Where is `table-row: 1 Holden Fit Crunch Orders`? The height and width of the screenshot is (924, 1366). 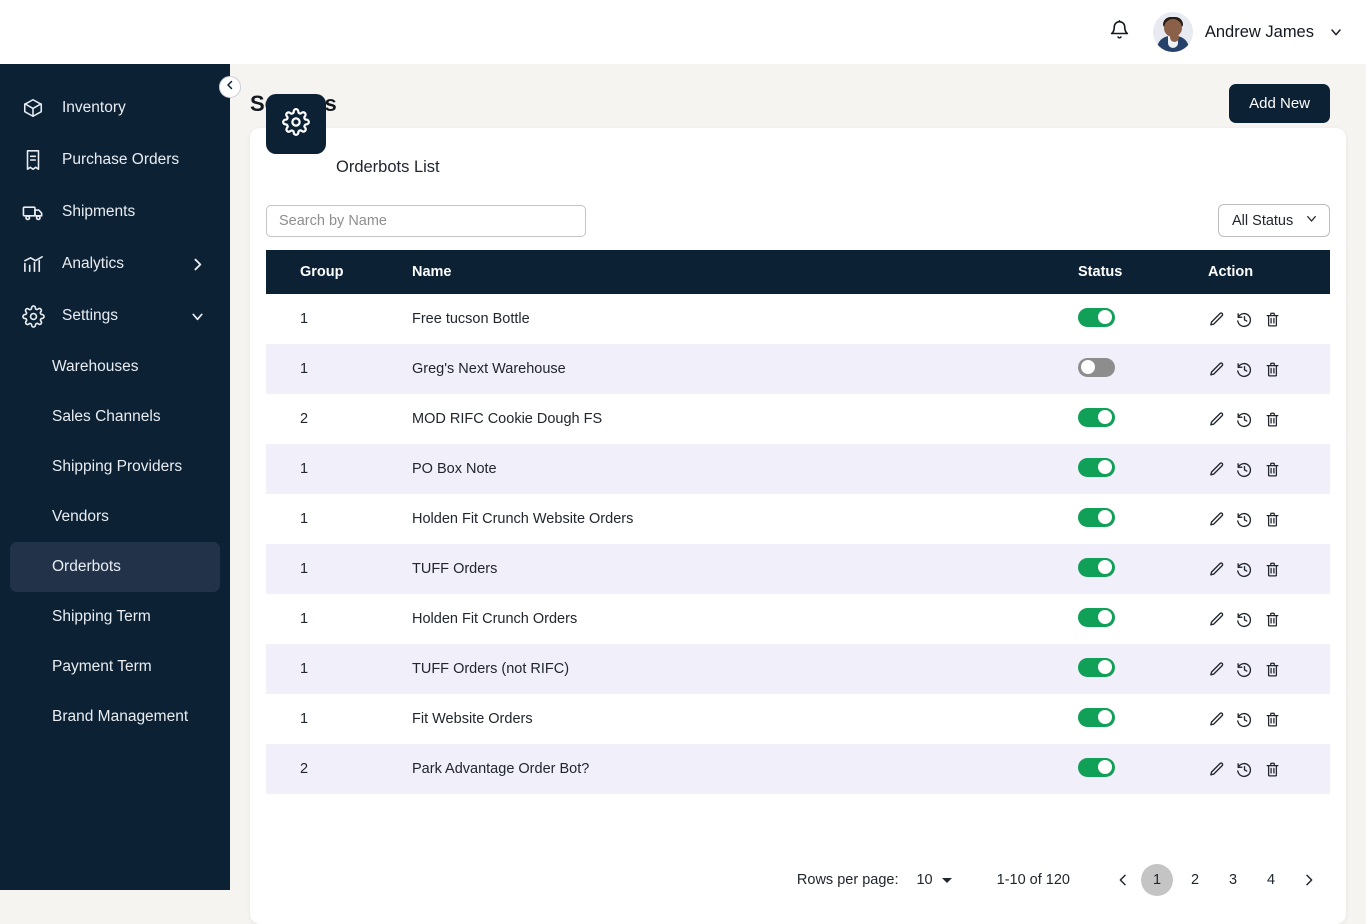
table-row: 1 Holden Fit Crunch Orders is located at coordinates (798, 619).